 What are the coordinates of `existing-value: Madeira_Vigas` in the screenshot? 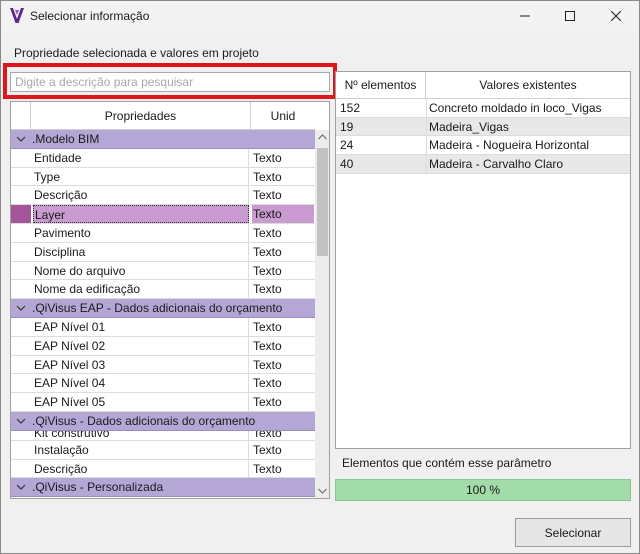 It's located at (469, 126).